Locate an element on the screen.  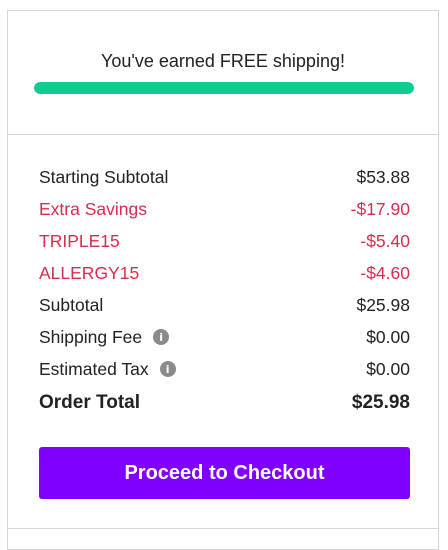
extra-savings-row: Extra Savings -$17.90 is located at coordinates (224, 209).